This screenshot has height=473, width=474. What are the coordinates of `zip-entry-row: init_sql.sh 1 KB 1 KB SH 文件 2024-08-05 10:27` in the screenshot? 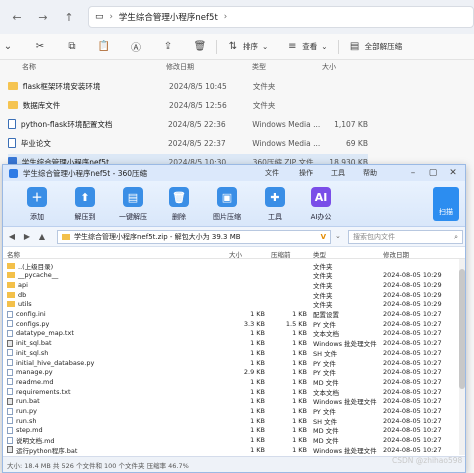 It's located at (234, 353).